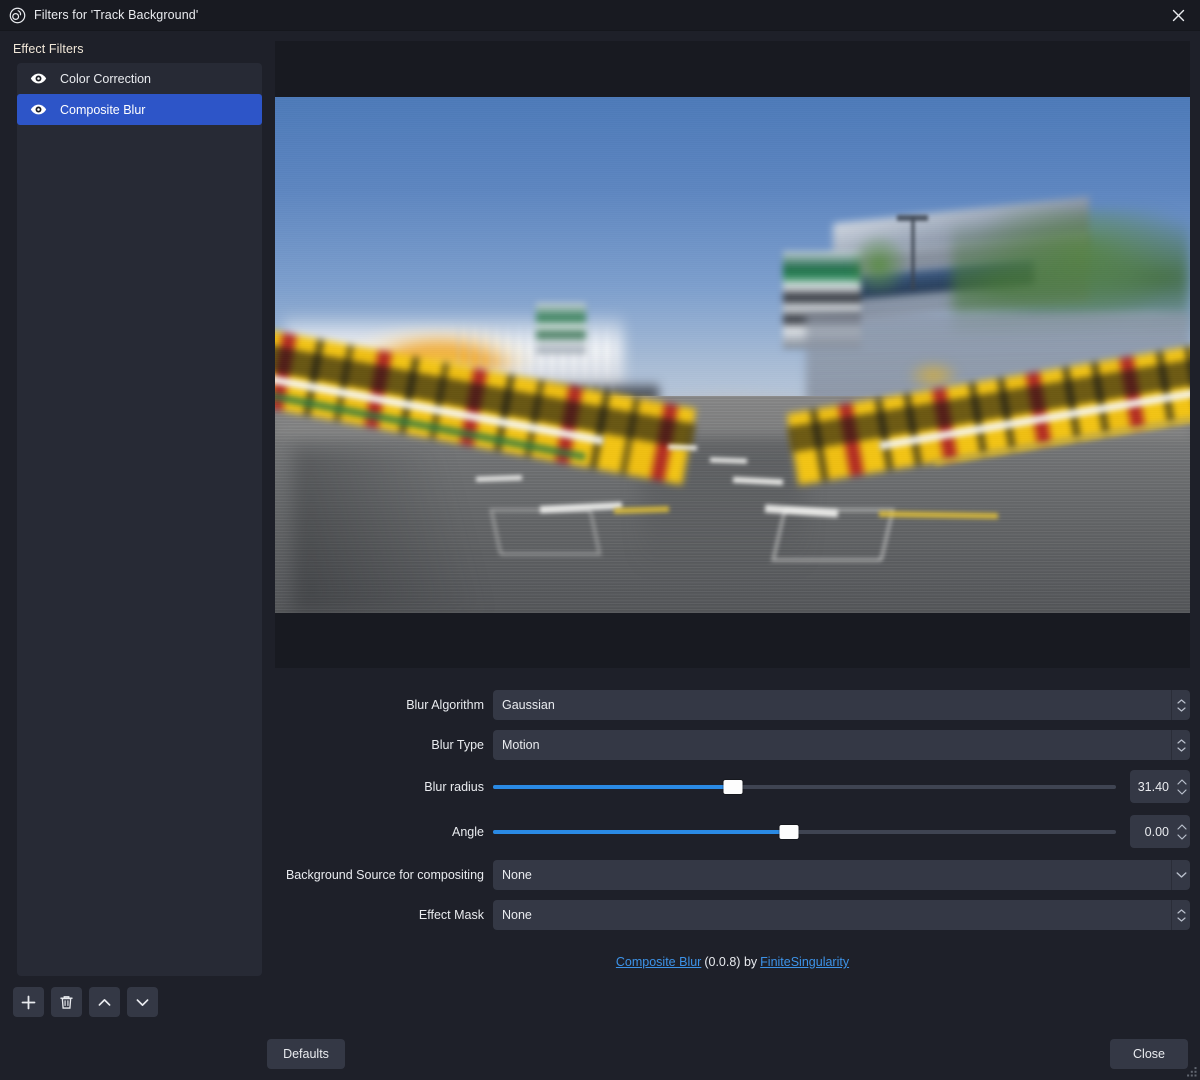 The height and width of the screenshot is (1080, 1200). What do you see at coordinates (841, 915) in the screenshot?
I see `effect-mask-combobox: None` at bounding box center [841, 915].